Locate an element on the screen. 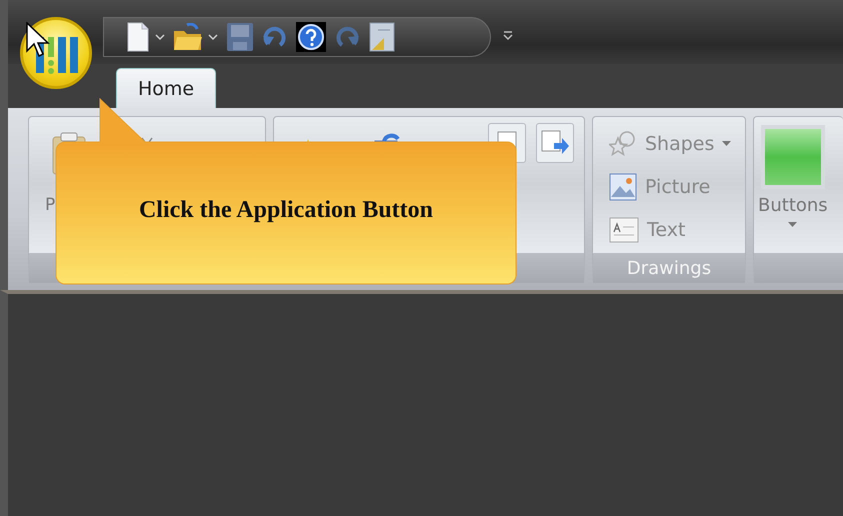 The image size is (843, 516). help-icon is located at coordinates (311, 37).